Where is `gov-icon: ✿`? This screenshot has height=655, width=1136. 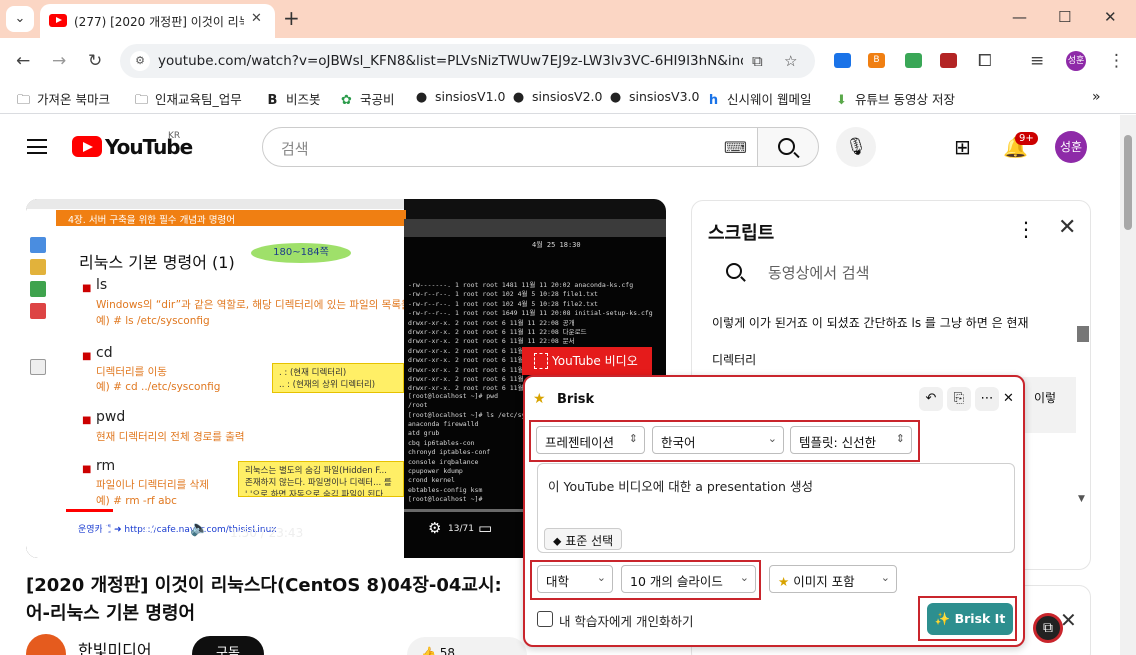 gov-icon: ✿ is located at coordinates (346, 100).